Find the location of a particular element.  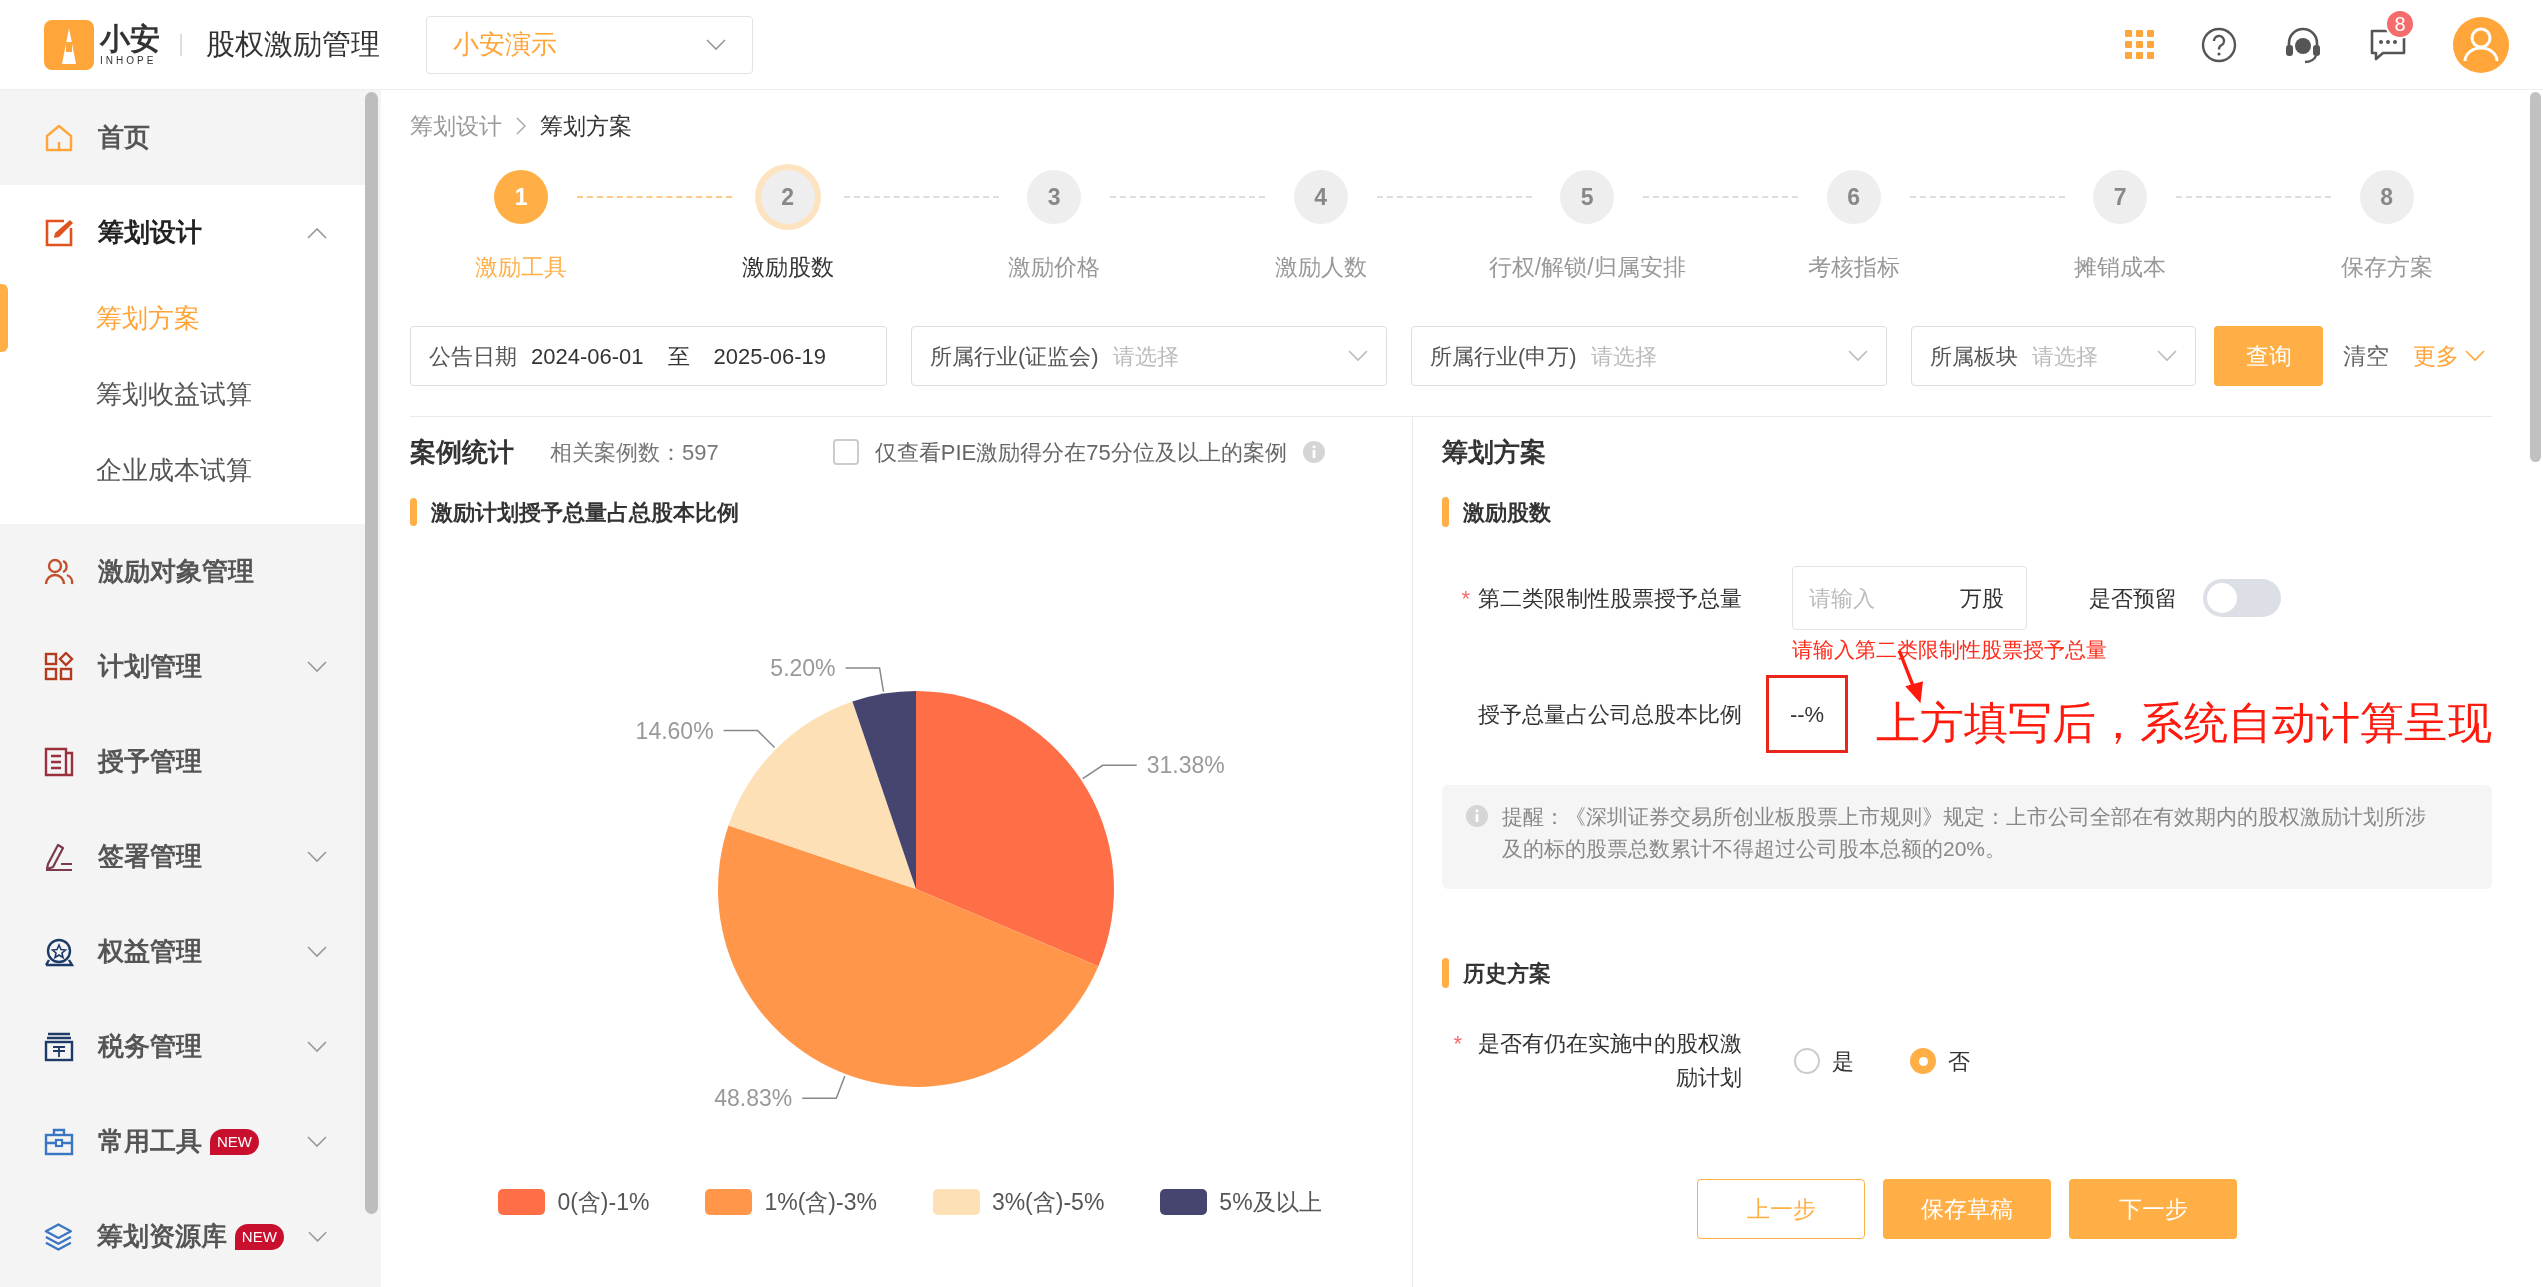

logo-text: 小安 is located at coordinates (130, 38).